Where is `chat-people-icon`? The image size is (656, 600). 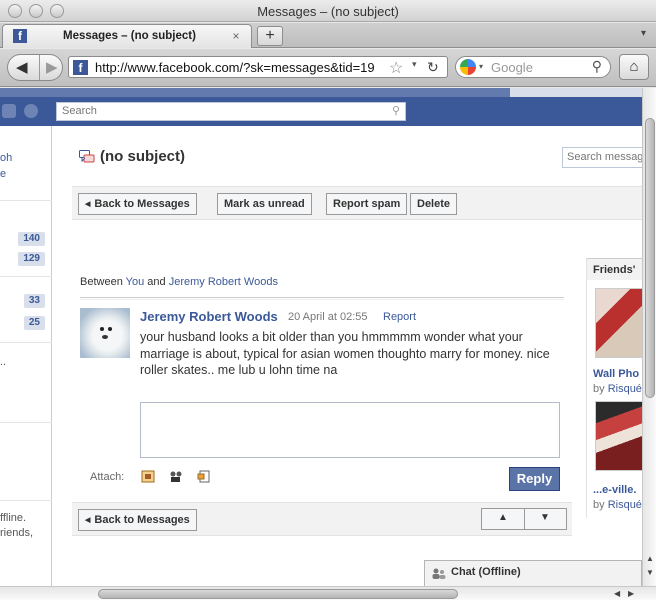
chat-people-icon is located at coordinates (439, 573).